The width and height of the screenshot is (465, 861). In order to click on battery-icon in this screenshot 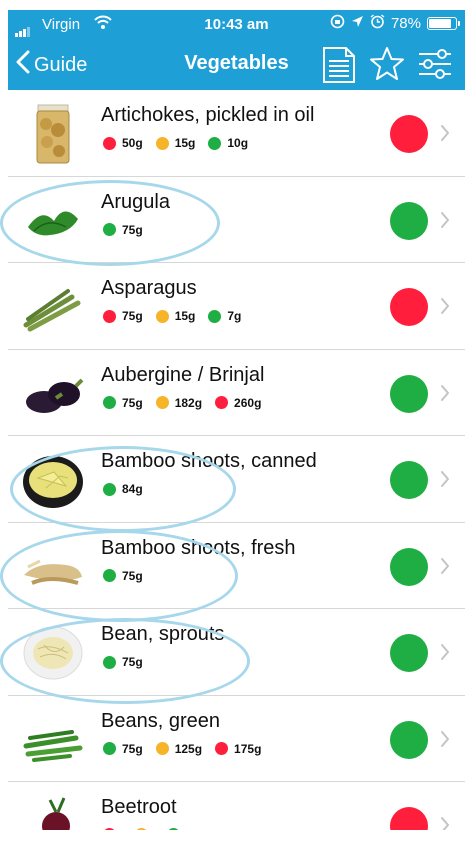, I will do `click(443, 23)`.